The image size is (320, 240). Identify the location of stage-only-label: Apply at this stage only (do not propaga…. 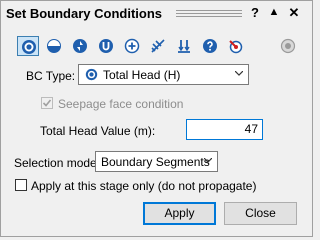
(144, 186).